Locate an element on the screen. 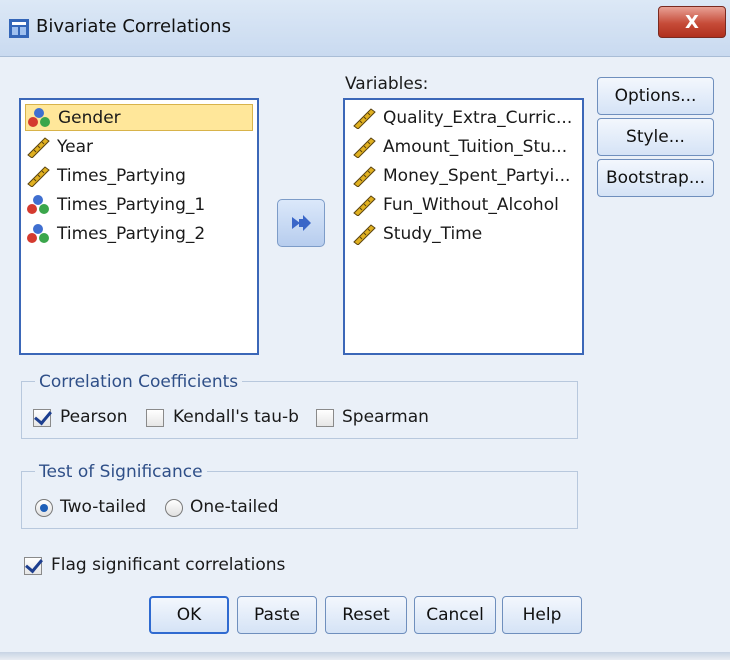  spearman-checkbox is located at coordinates (325, 418).